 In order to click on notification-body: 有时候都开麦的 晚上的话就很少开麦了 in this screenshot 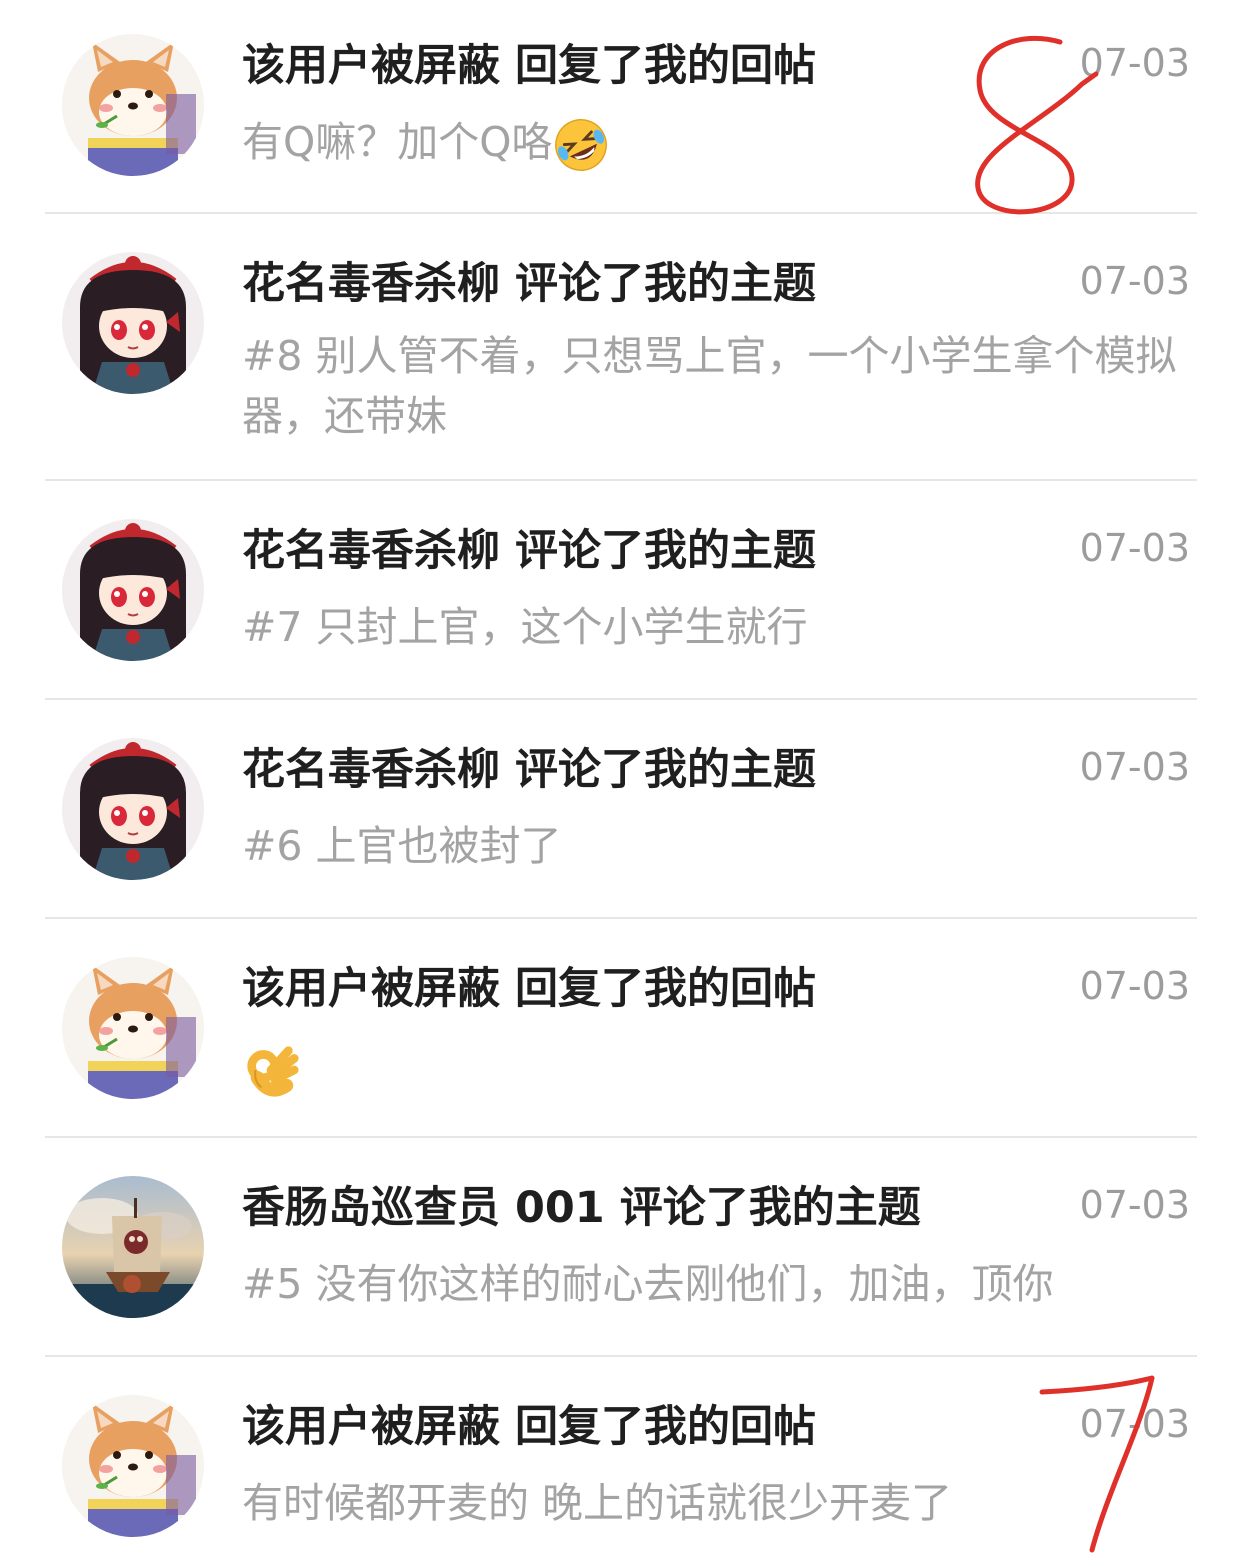, I will do `click(597, 1503)`.